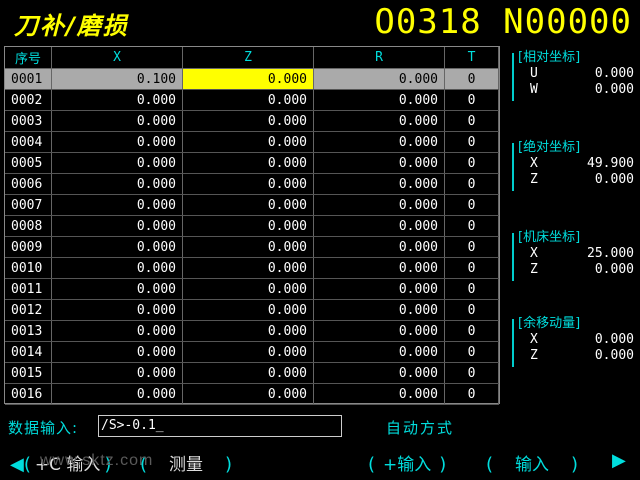 The width and height of the screenshot is (640, 480). What do you see at coordinates (28, 310) in the screenshot?
I see `offset-index-cell: 0012` at bounding box center [28, 310].